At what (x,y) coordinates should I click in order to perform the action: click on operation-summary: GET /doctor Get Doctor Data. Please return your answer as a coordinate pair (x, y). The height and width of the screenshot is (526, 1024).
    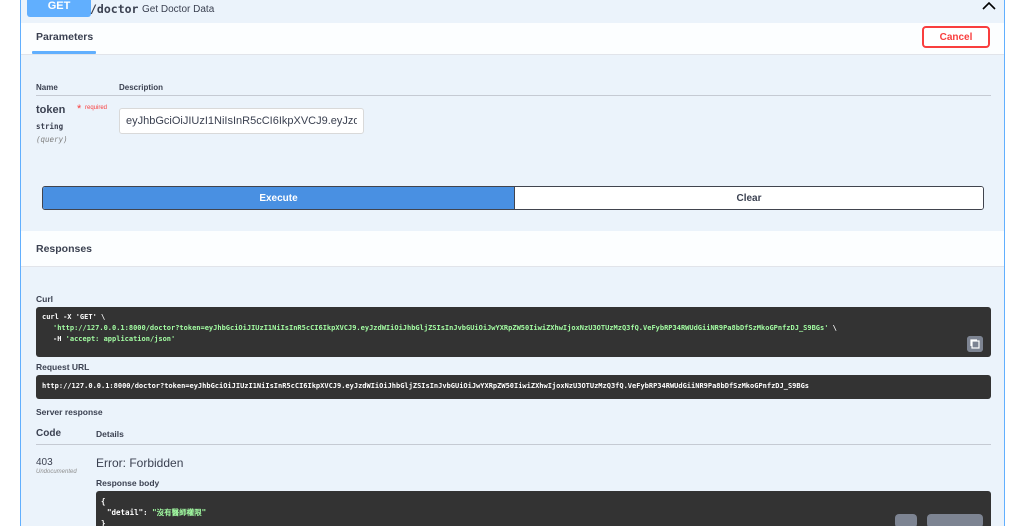
    Looking at the image, I should click on (512, 11).